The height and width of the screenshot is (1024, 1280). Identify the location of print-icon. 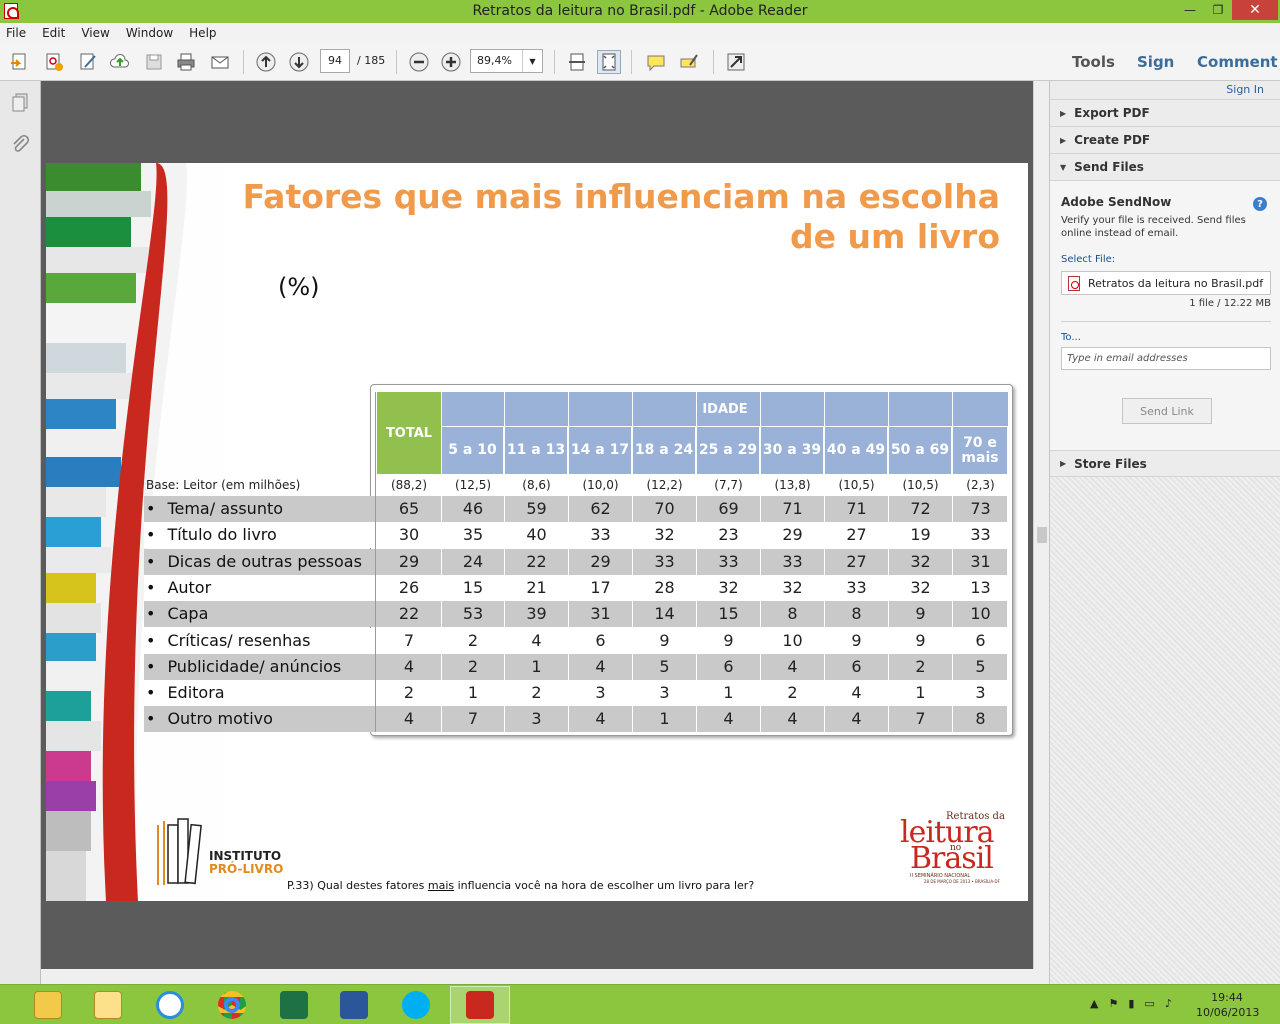
(186, 62).